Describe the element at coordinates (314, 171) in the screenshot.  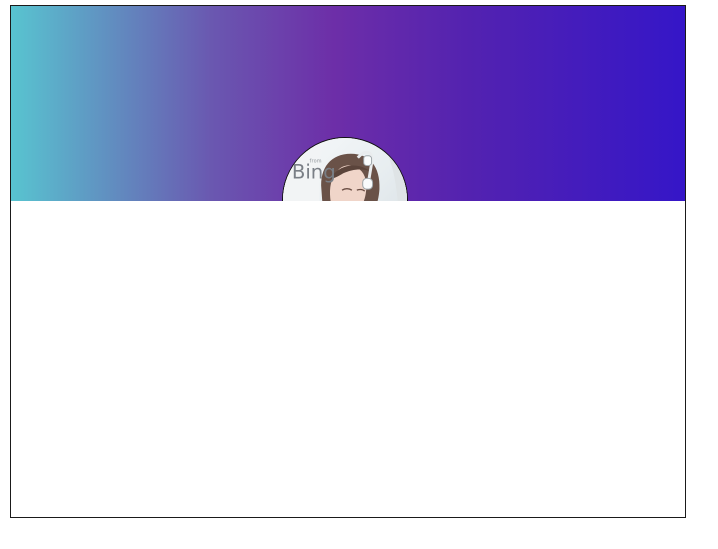
I see `avatar-image-text: Bing` at that location.